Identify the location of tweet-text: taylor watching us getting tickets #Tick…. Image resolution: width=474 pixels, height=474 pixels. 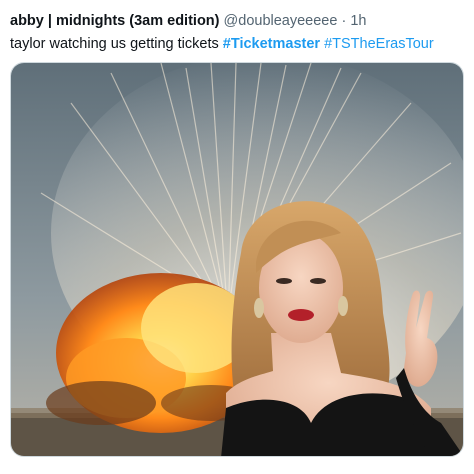
(238, 44).